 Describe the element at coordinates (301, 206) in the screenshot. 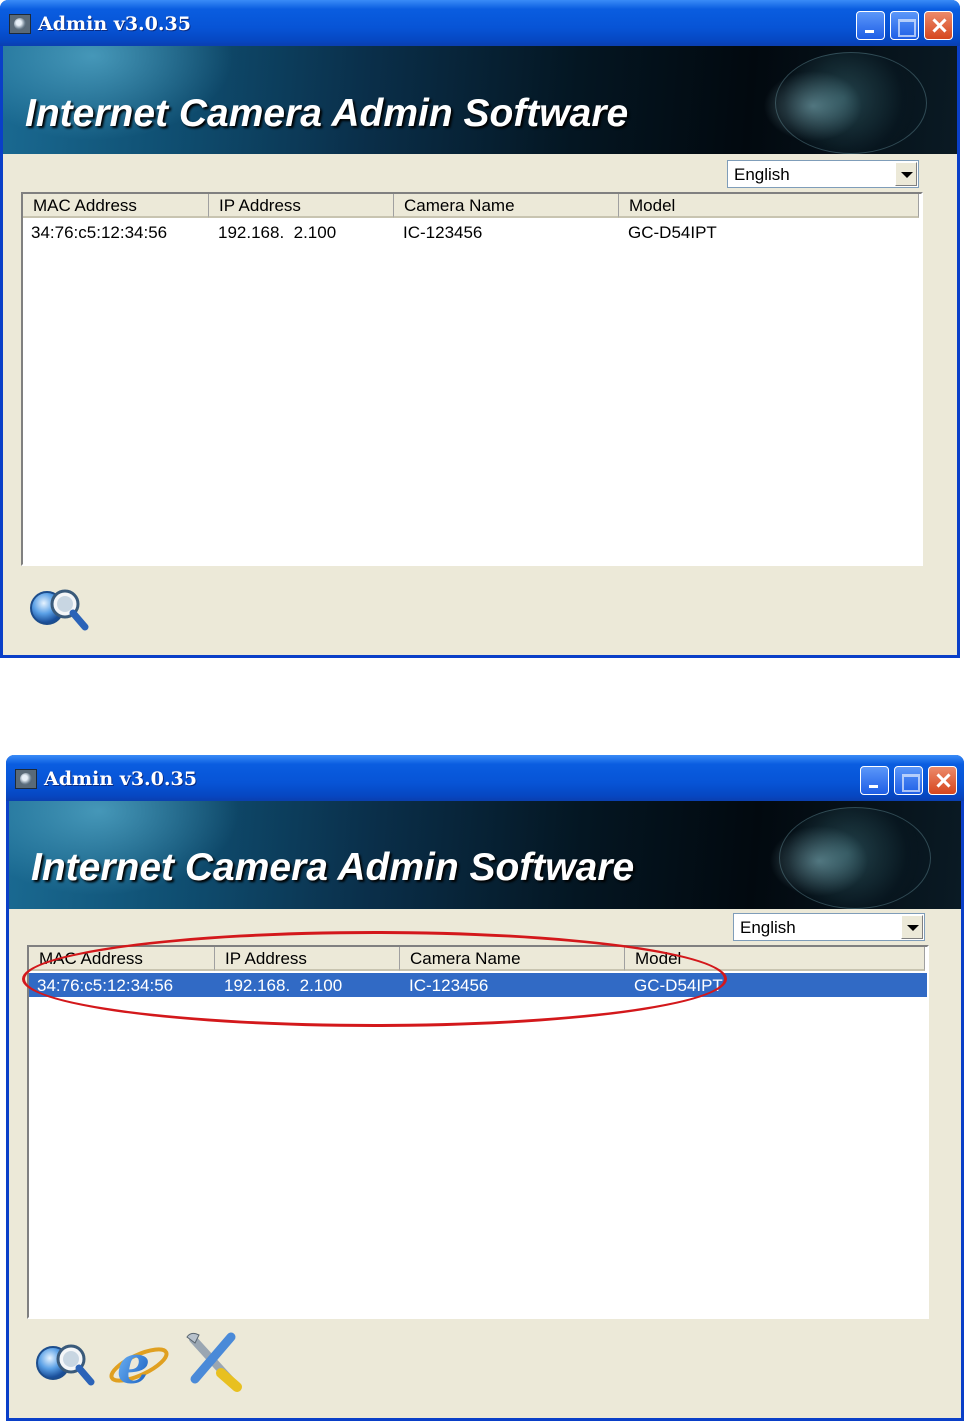

I see `column-header-ip: IP Address` at that location.